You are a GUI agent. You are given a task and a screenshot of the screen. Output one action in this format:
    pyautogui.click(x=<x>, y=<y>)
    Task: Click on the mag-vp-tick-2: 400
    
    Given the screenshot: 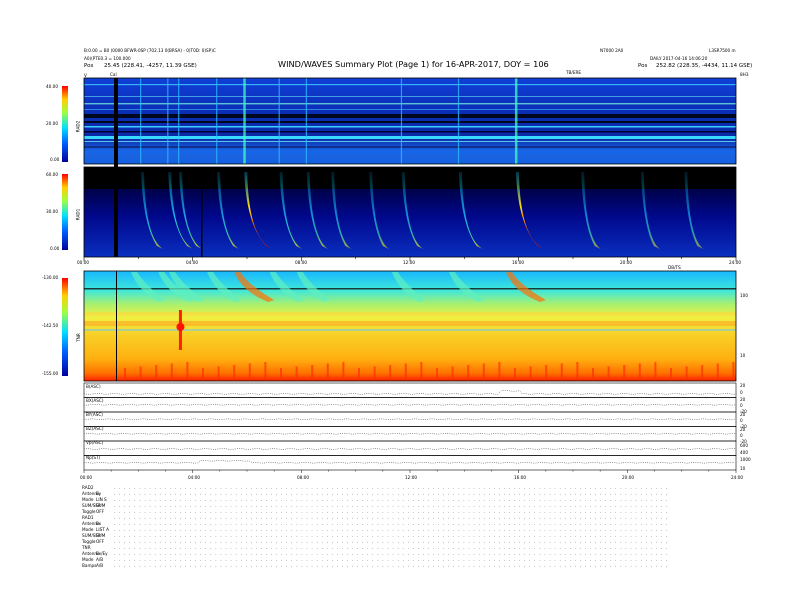 What is the action you would take?
    pyautogui.click(x=744, y=452)
    